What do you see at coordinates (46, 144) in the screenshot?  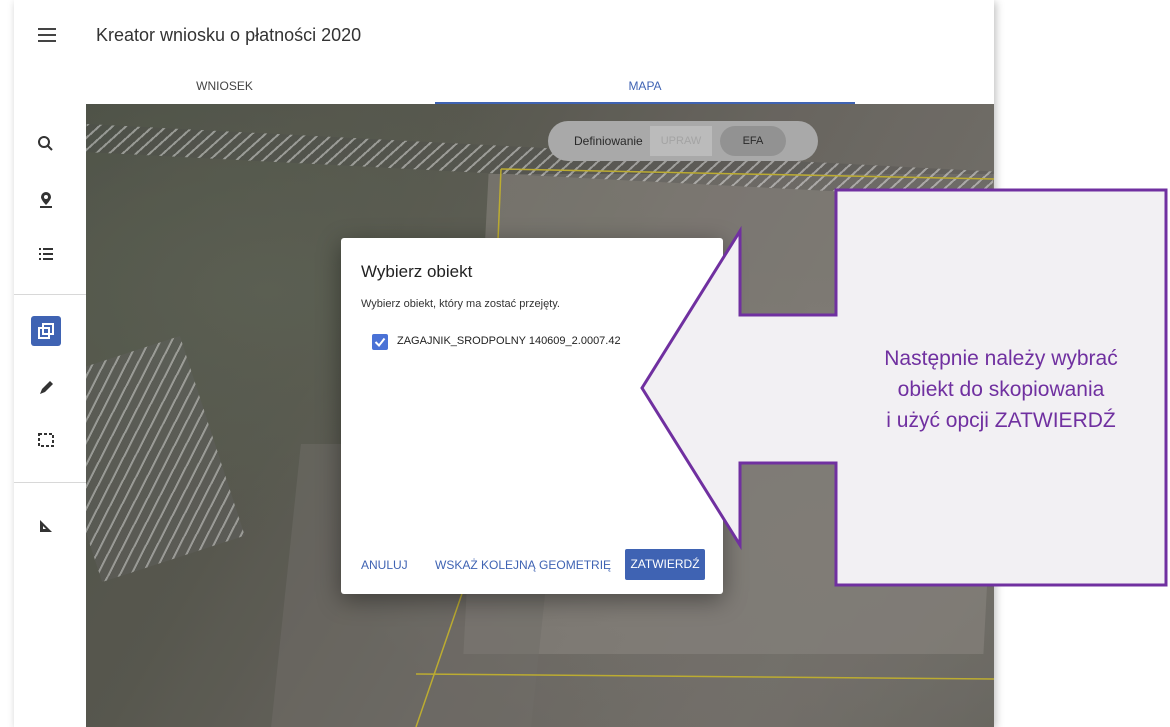 I see `search-icon` at bounding box center [46, 144].